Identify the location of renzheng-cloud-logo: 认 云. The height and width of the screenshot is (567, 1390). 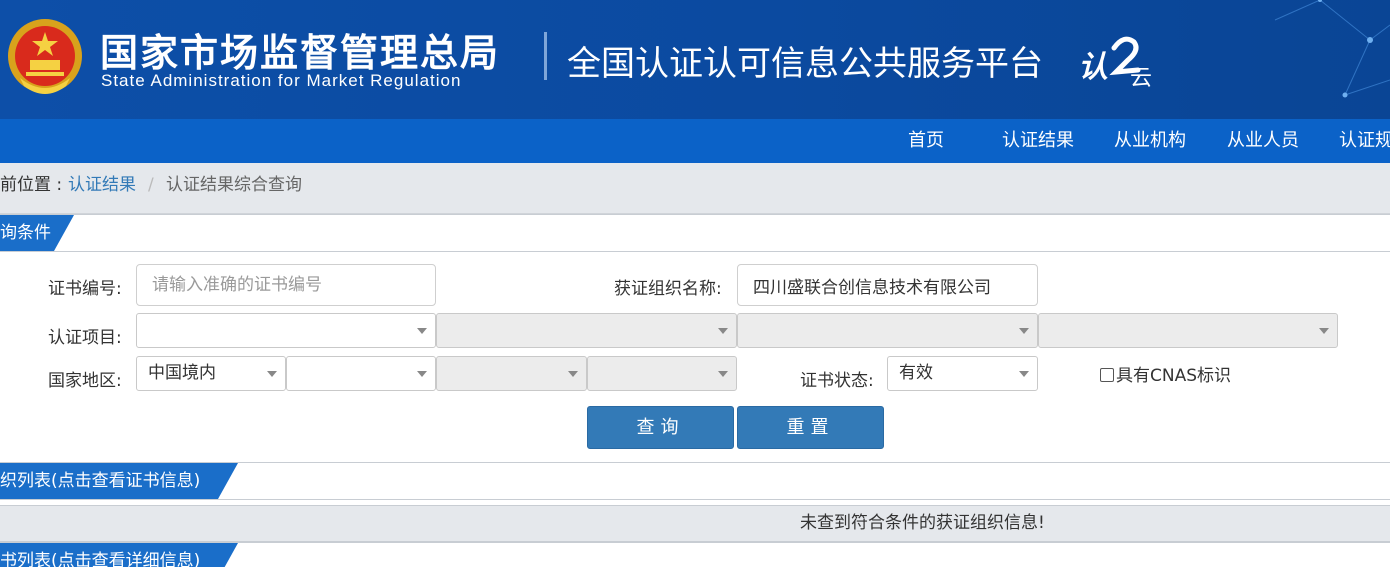
(1119, 62).